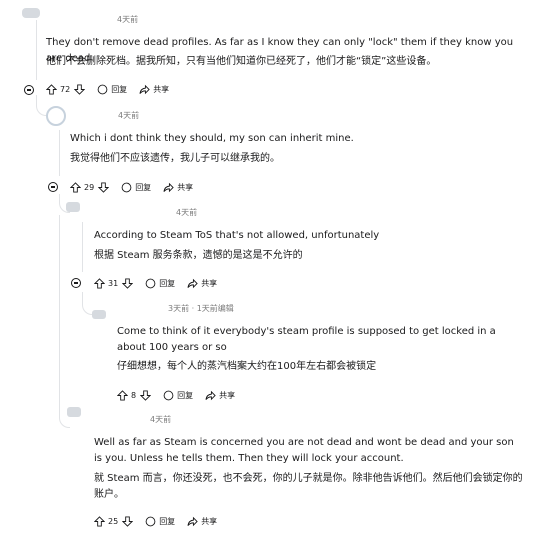  I want to click on thread-elbow, so click(64, 421).